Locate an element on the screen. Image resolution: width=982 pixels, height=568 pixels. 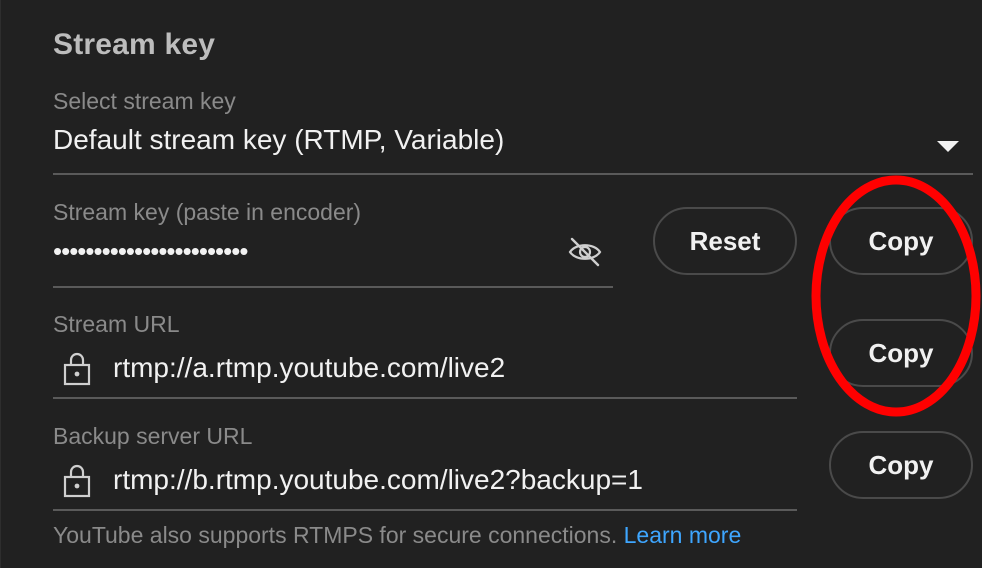
stream-url-underline is located at coordinates (425, 398).